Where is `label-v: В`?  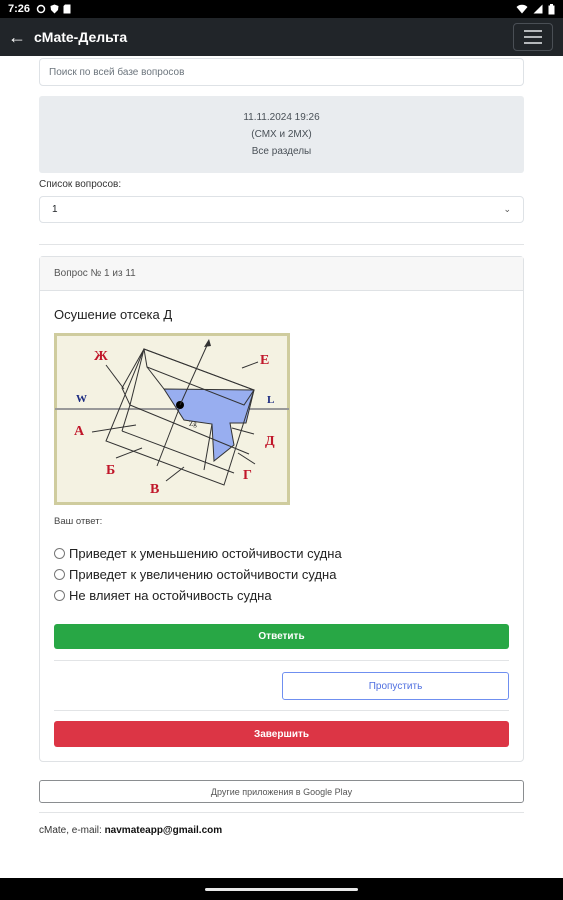 label-v: В is located at coordinates (154, 489).